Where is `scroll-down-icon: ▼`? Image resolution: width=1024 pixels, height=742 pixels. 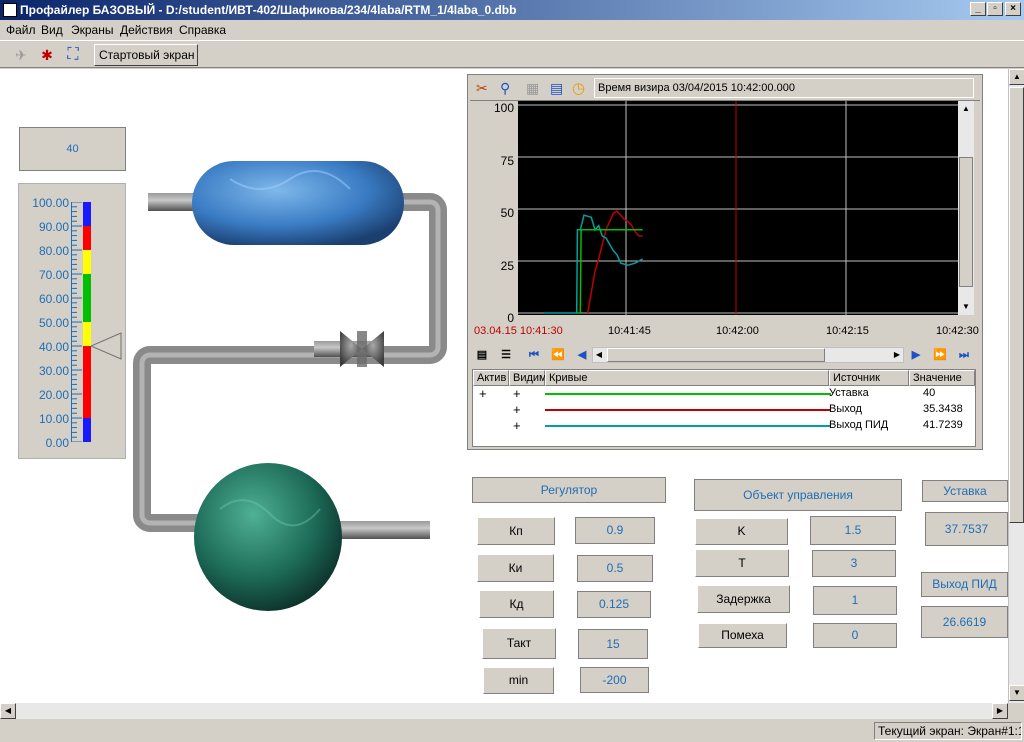 scroll-down-icon: ▼ is located at coordinates (966, 307).